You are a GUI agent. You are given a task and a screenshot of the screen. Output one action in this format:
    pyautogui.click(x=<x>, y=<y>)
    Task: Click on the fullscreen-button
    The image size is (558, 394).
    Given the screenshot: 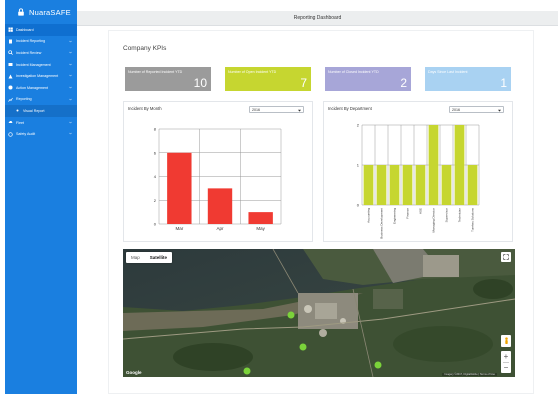 What is the action you would take?
    pyautogui.click(x=506, y=257)
    